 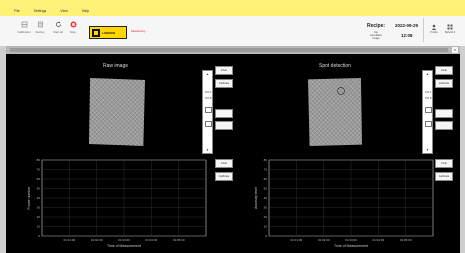 What do you see at coordinates (40, 24) in the screenshot?
I see `recipe-icon` at bounding box center [40, 24].